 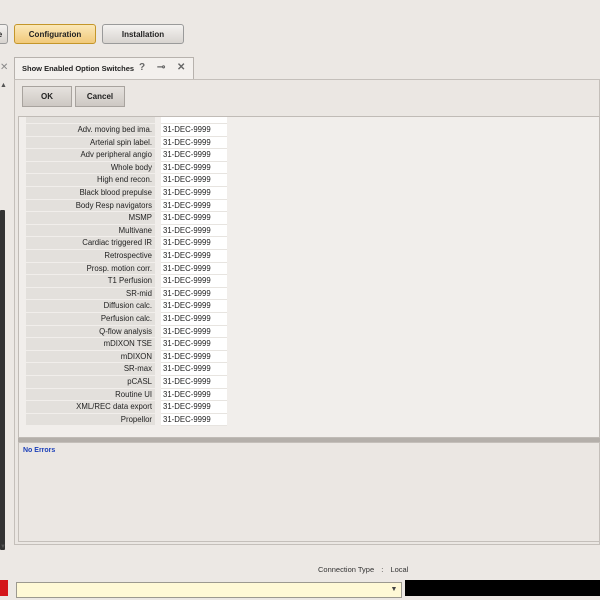 What do you see at coordinates (90, 357) in the screenshot?
I see `option-name: mDIXON` at bounding box center [90, 357].